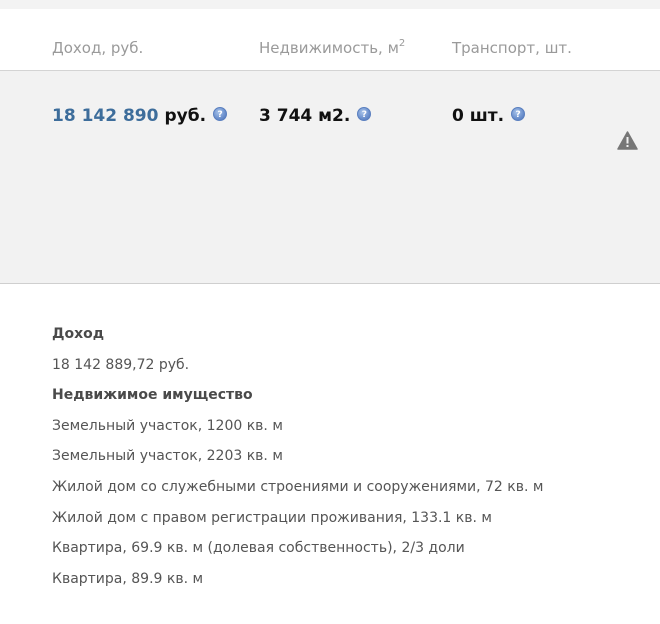 The height and width of the screenshot is (624, 660). I want to click on realty-value: 3 744 м2. ?, so click(315, 116).